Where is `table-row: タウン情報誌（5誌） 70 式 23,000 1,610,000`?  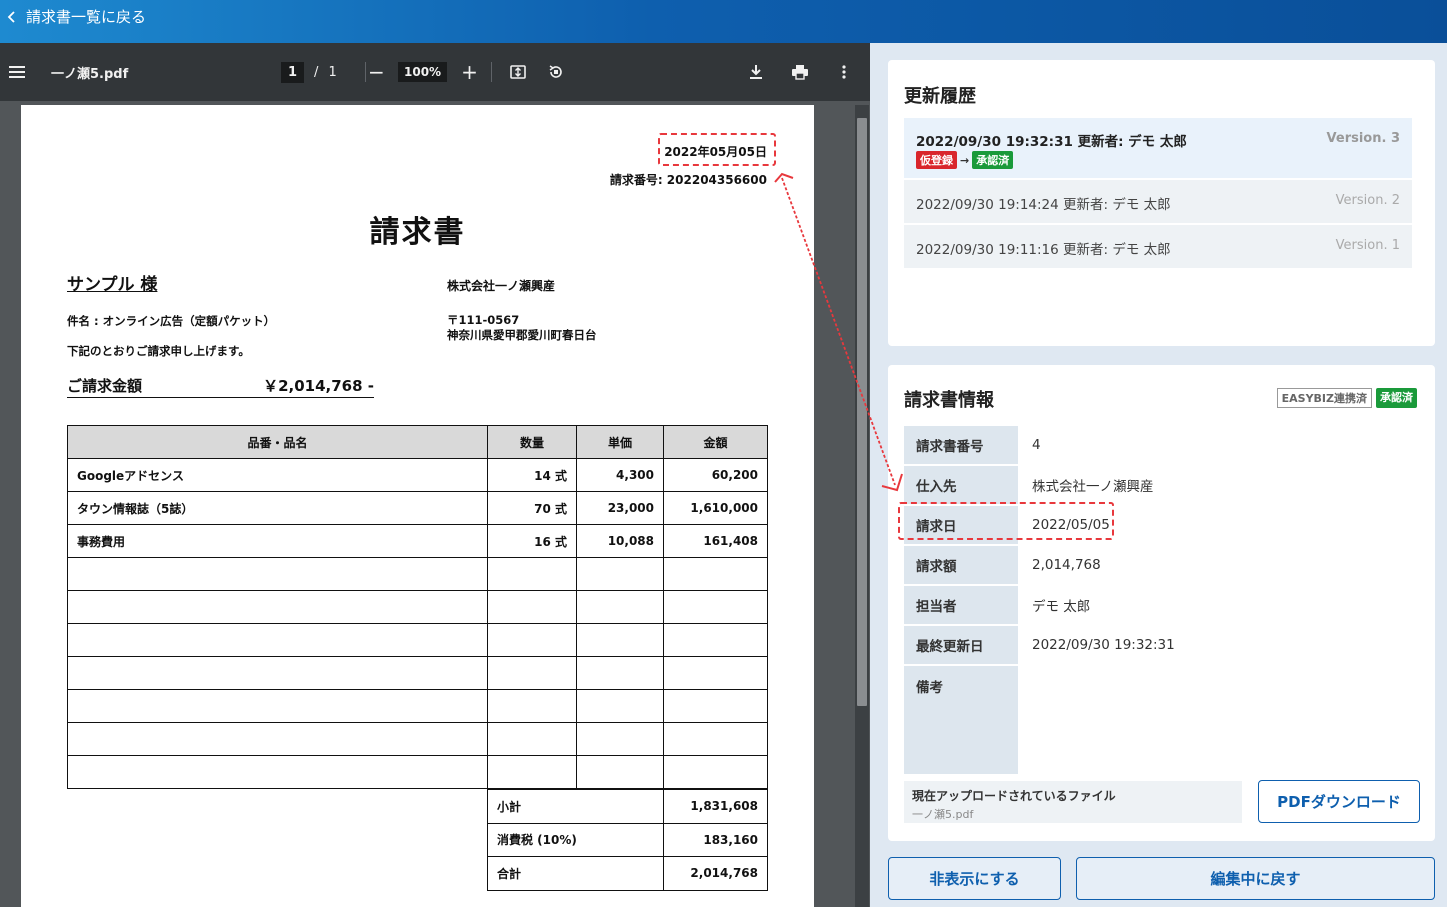 table-row: タウン情報誌（5誌） 70 式 23,000 1,610,000 is located at coordinates (417, 508).